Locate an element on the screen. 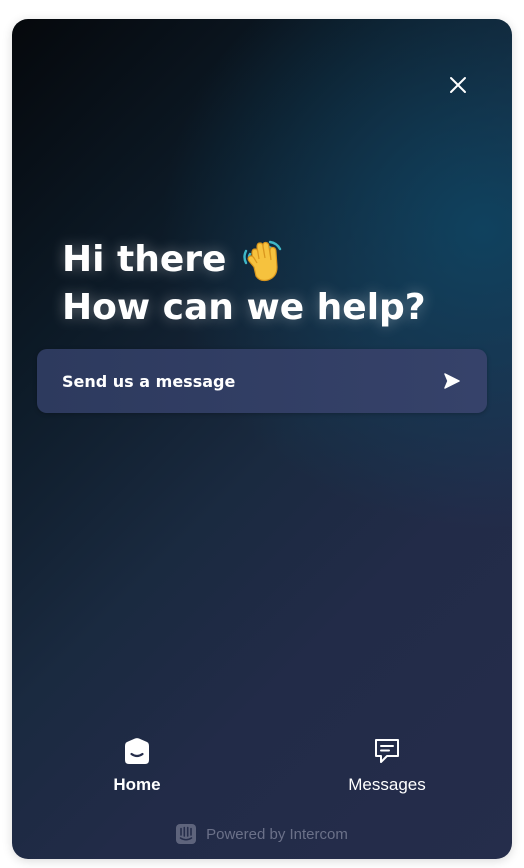 This screenshot has width=524, height=868. greeting-heading: Hi there How can we help? is located at coordinates (244, 284).